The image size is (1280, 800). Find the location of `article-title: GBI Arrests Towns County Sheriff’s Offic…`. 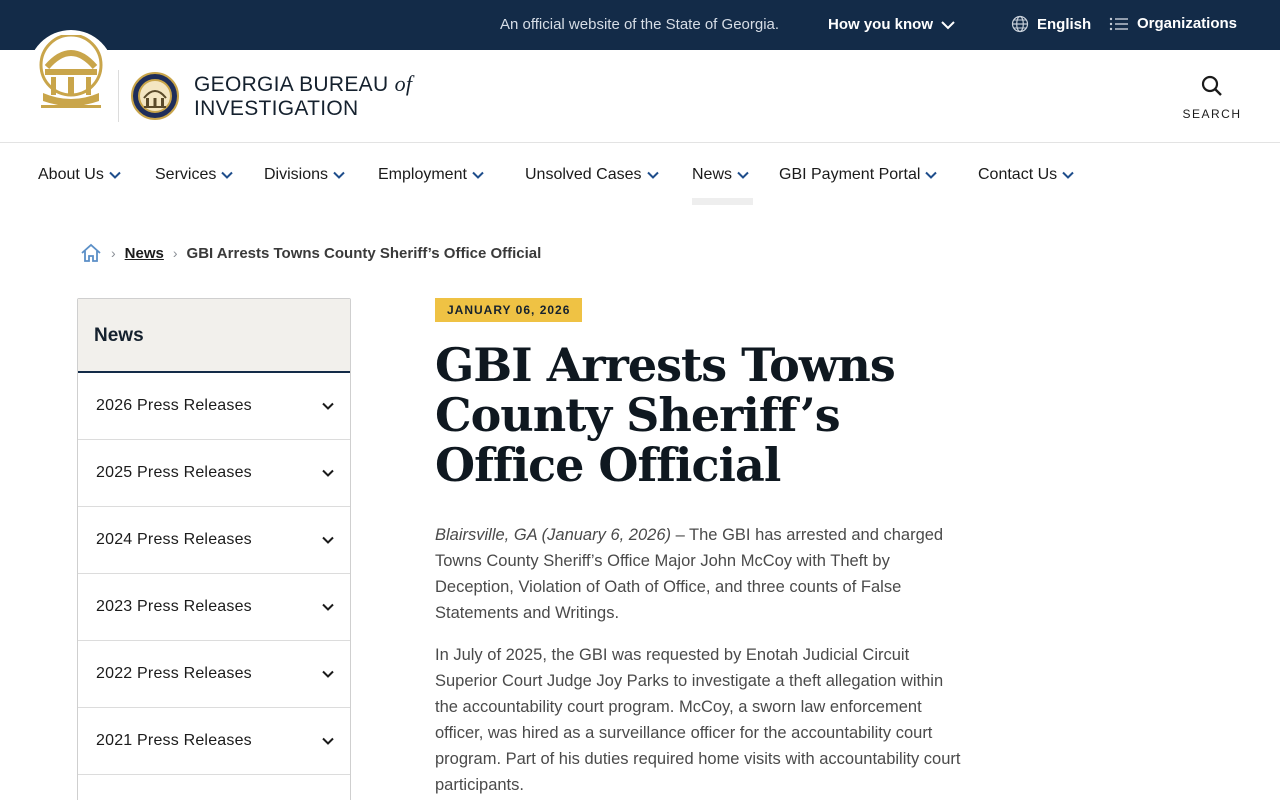

article-title: GBI Arrests Towns County Sheriff’s Offic… is located at coordinates (665, 415).